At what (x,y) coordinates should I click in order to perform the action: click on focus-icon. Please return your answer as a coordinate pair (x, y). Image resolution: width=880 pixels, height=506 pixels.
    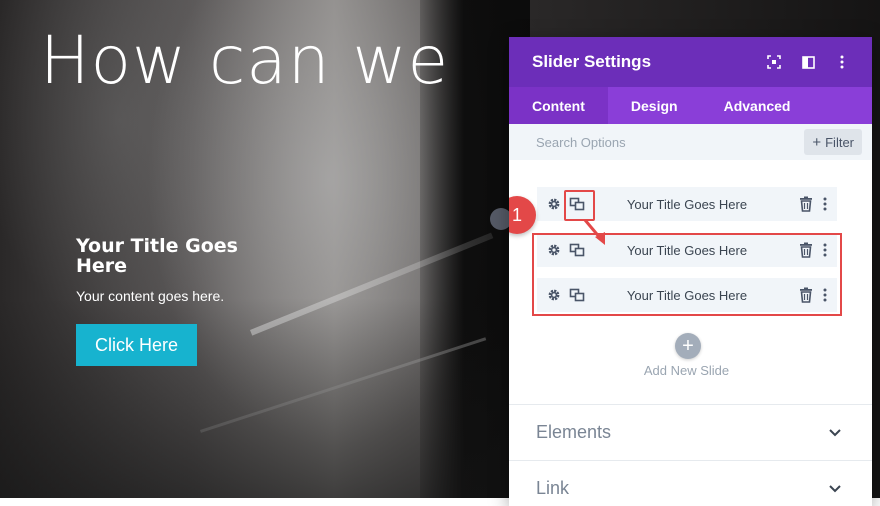
    Looking at the image, I should click on (774, 62).